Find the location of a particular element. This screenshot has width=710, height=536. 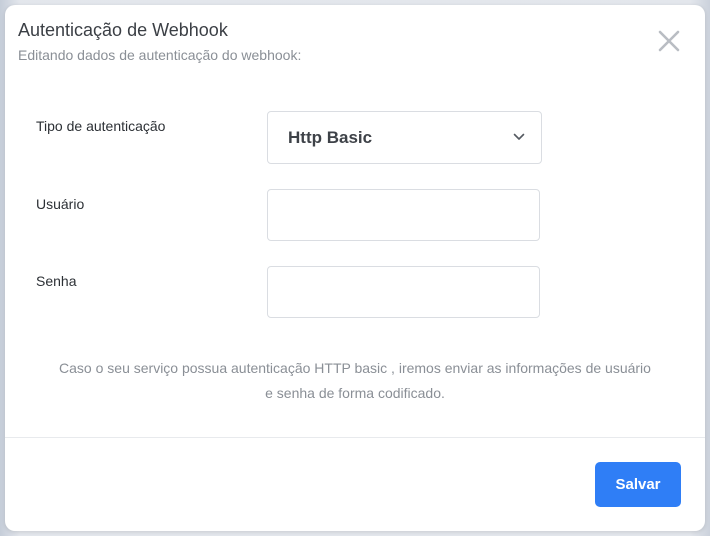

close-button is located at coordinates (669, 41).